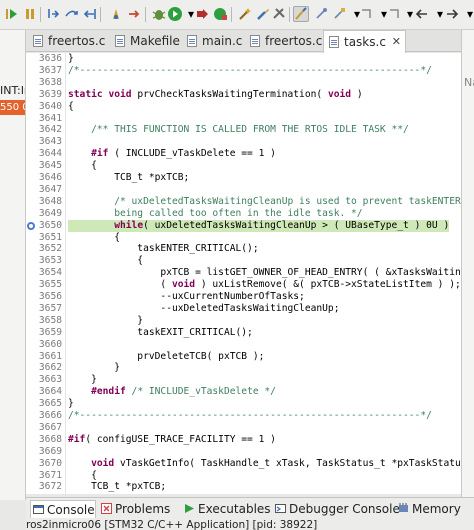  What do you see at coordinates (422, 14) in the screenshot?
I see `back-icon` at bounding box center [422, 14].